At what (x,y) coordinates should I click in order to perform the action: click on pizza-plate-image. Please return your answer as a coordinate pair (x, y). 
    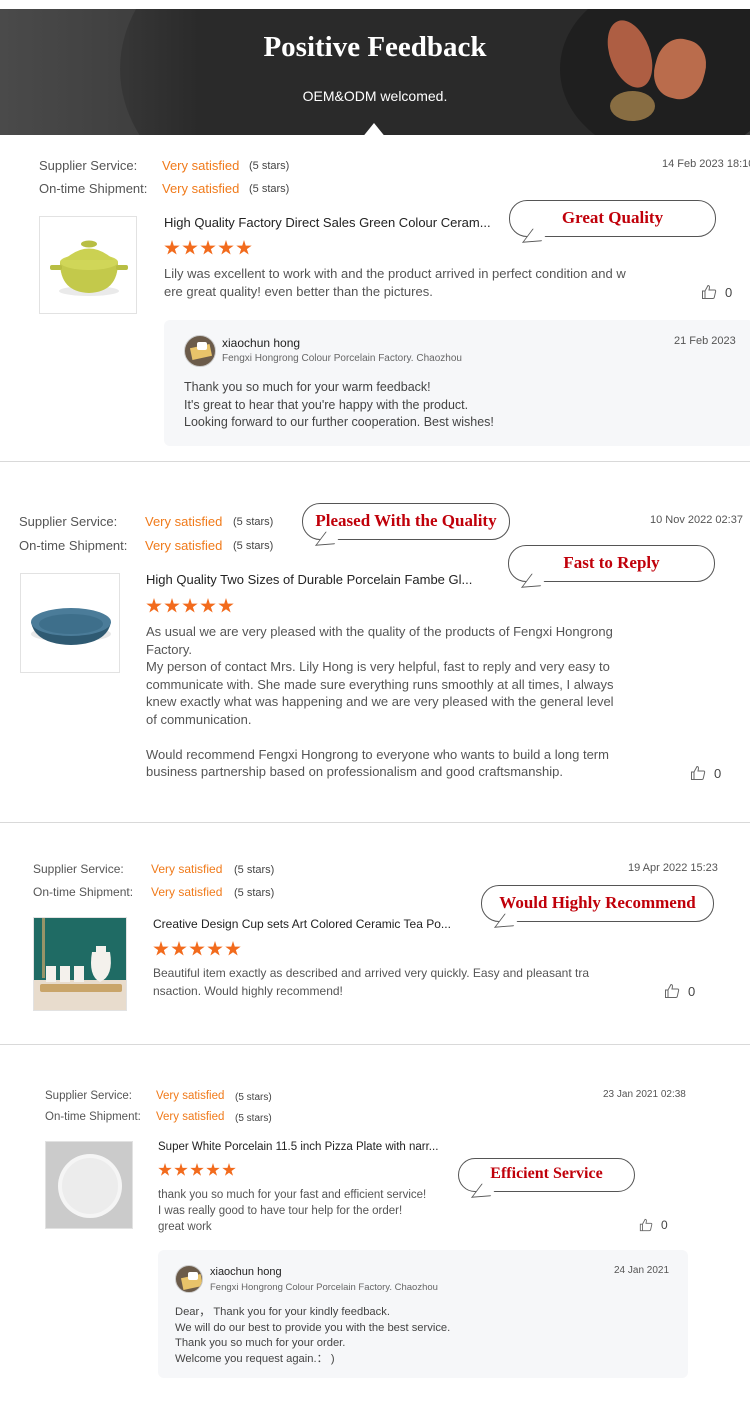
    Looking at the image, I should click on (89, 1185).